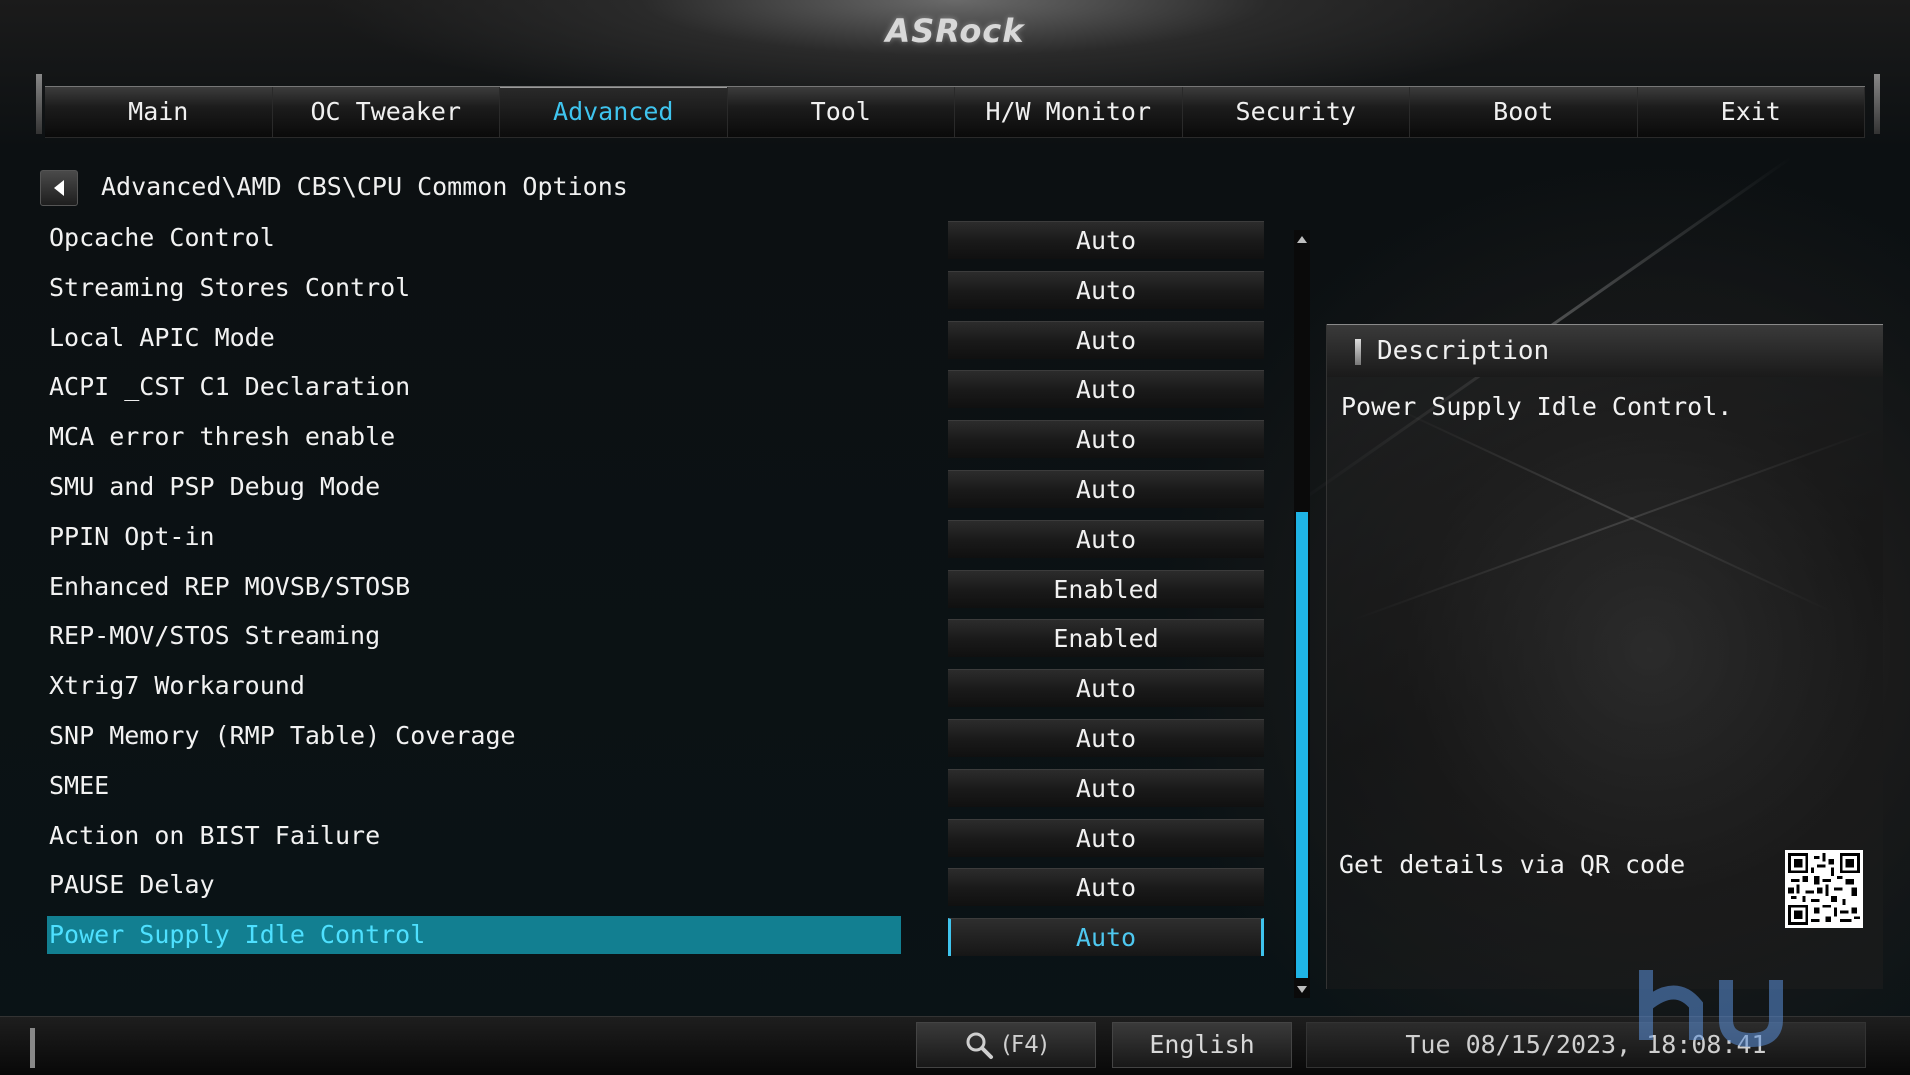 This screenshot has width=1910, height=1075. Describe the element at coordinates (645, 241) in the screenshot. I see `setting-row: Opcache Control Auto` at that location.